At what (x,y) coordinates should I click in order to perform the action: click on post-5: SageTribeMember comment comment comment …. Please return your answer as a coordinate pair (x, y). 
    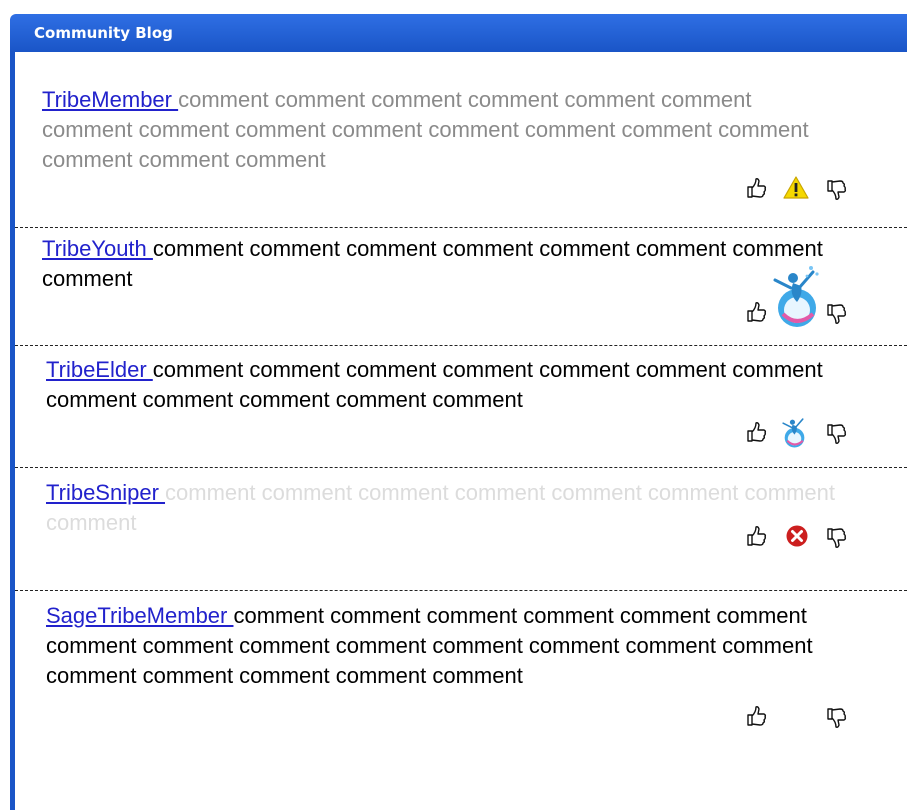
    Looking at the image, I should click on (441, 646).